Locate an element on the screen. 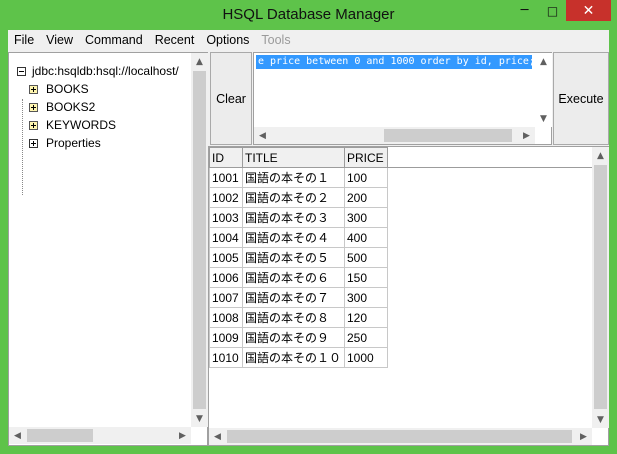 The width and height of the screenshot is (617, 454). table-row: 1004 国語の本その４ 400 is located at coordinates (298, 237).